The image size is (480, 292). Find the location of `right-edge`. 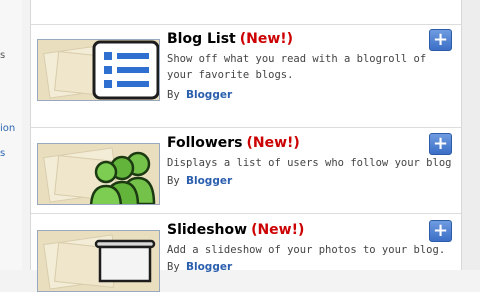

right-edge is located at coordinates (471, 135).